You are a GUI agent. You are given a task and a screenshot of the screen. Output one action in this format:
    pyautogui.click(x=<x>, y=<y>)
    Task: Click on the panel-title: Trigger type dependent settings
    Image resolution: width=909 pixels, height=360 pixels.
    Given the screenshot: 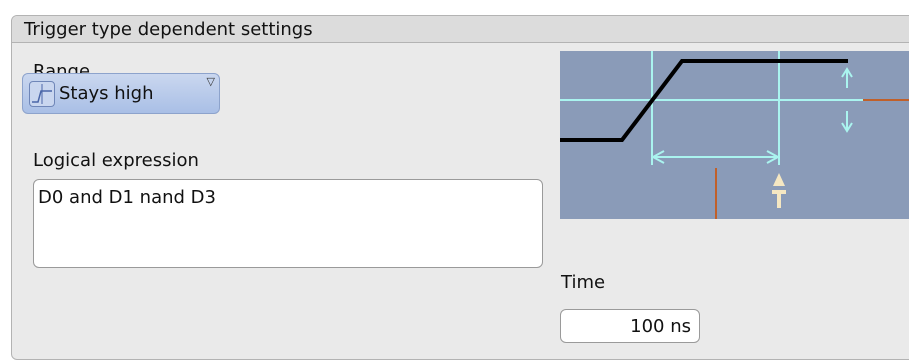 What is the action you would take?
    pyautogui.click(x=168, y=29)
    